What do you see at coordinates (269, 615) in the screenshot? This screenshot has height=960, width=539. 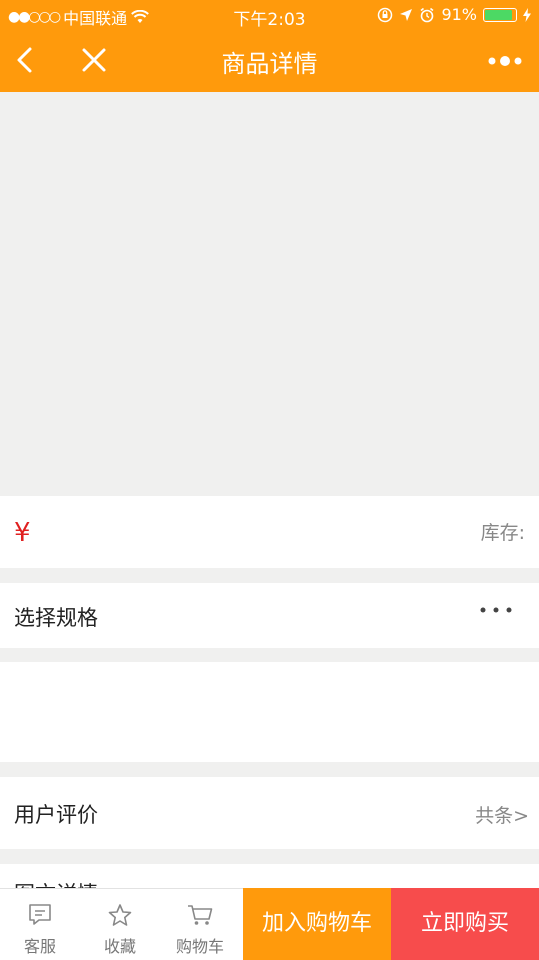 I see `select-spec-row: 选择规格` at bounding box center [269, 615].